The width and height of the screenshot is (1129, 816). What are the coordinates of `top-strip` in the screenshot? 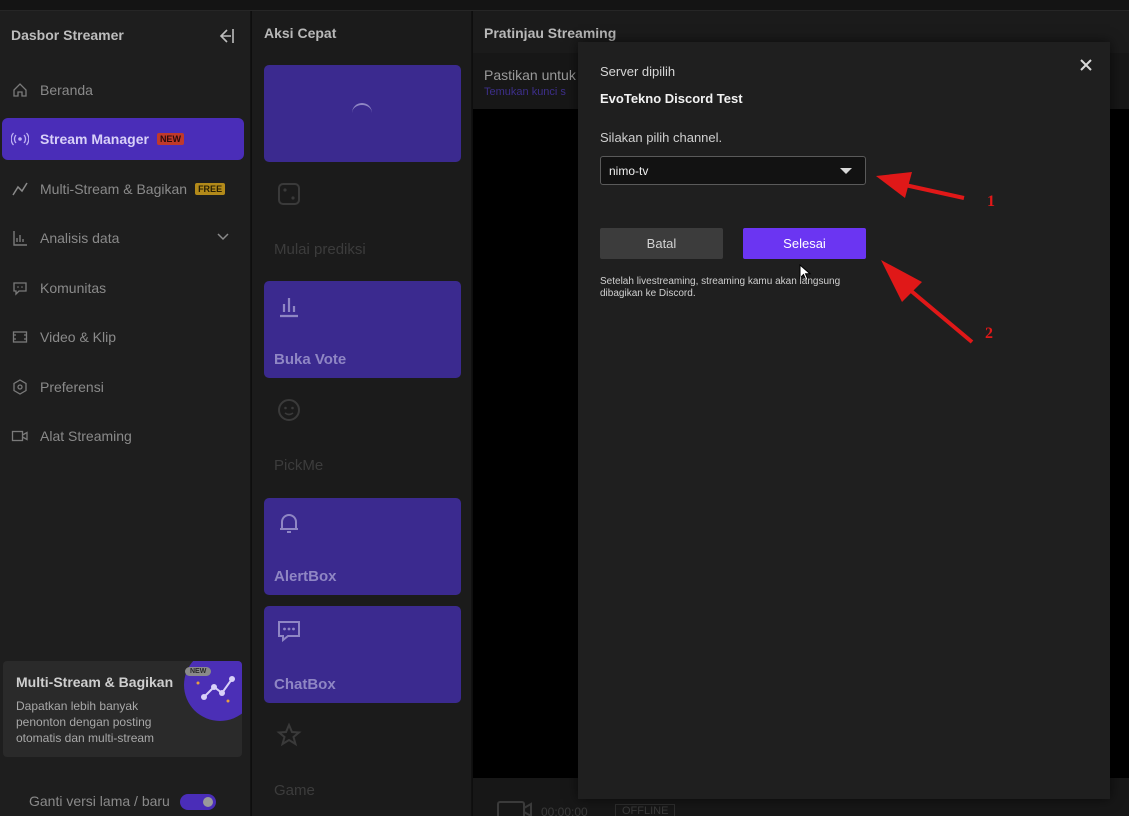 It's located at (564, 5).